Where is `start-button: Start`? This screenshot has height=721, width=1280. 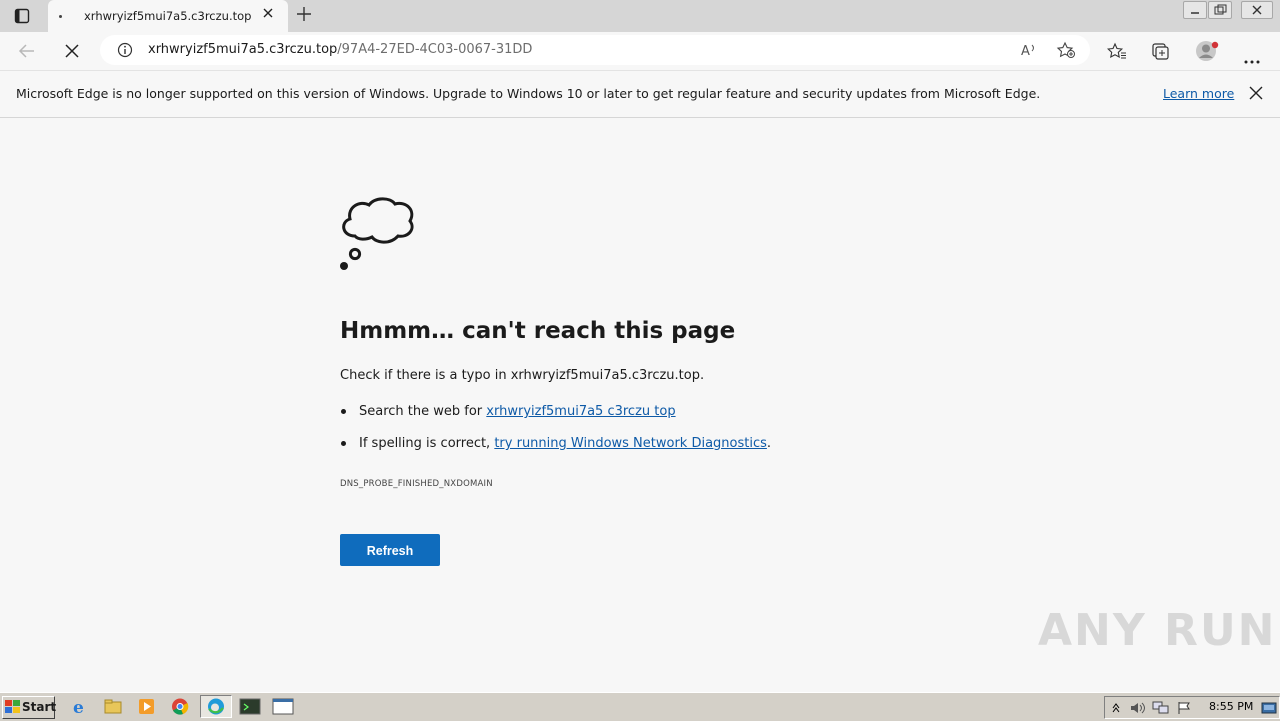 start-button: Start is located at coordinates (29, 707).